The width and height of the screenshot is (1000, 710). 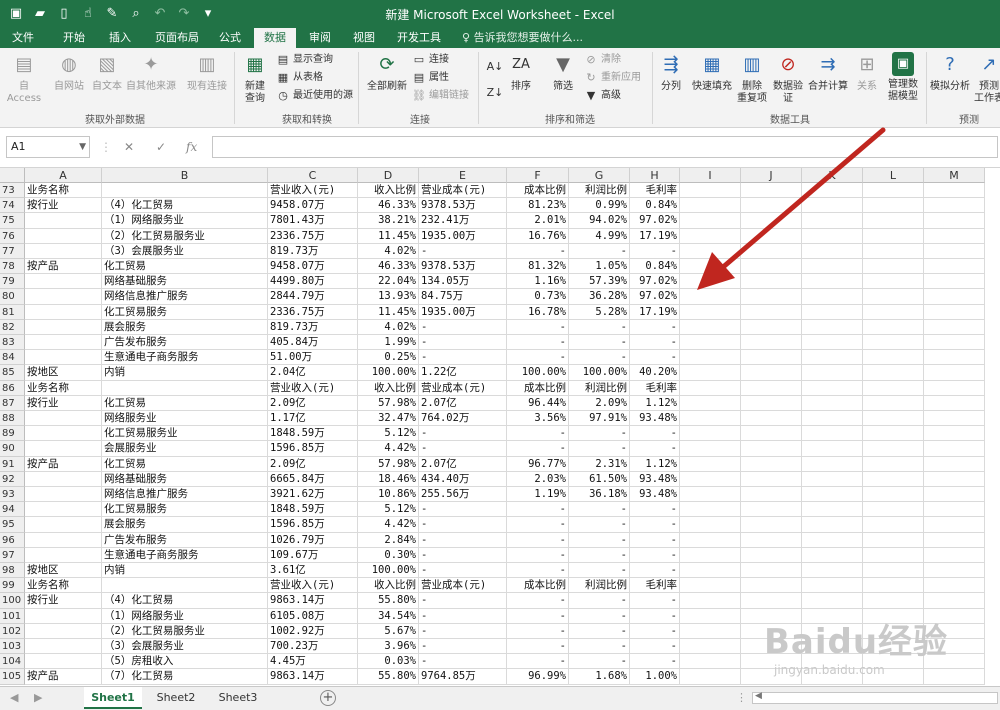 What do you see at coordinates (599, 175) in the screenshot?
I see `column-header-G: G` at bounding box center [599, 175].